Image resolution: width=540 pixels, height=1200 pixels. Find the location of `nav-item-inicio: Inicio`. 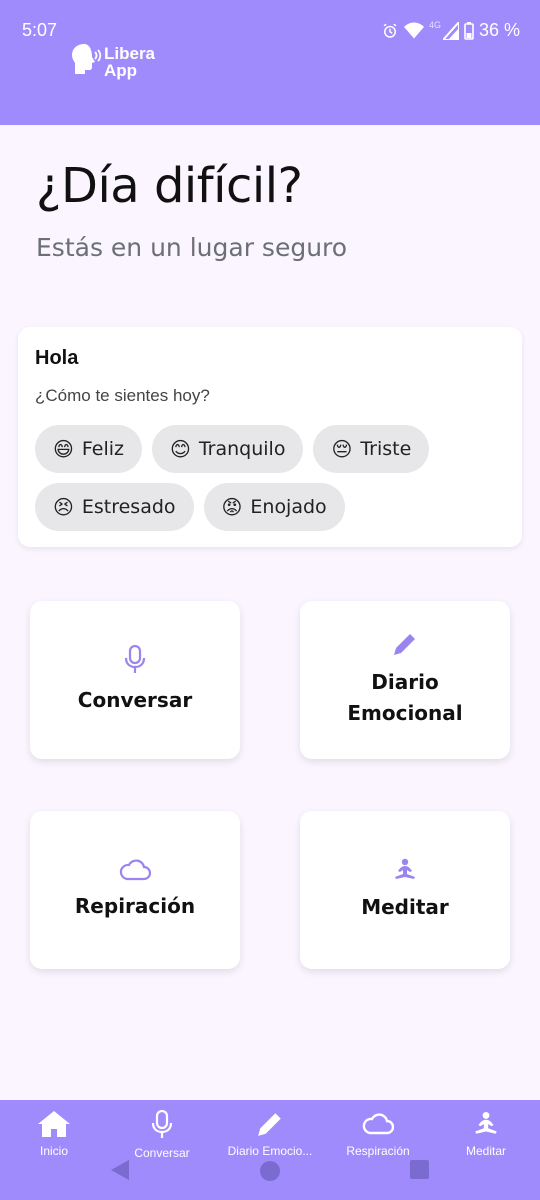

nav-item-inicio: Inicio is located at coordinates (54, 1134).